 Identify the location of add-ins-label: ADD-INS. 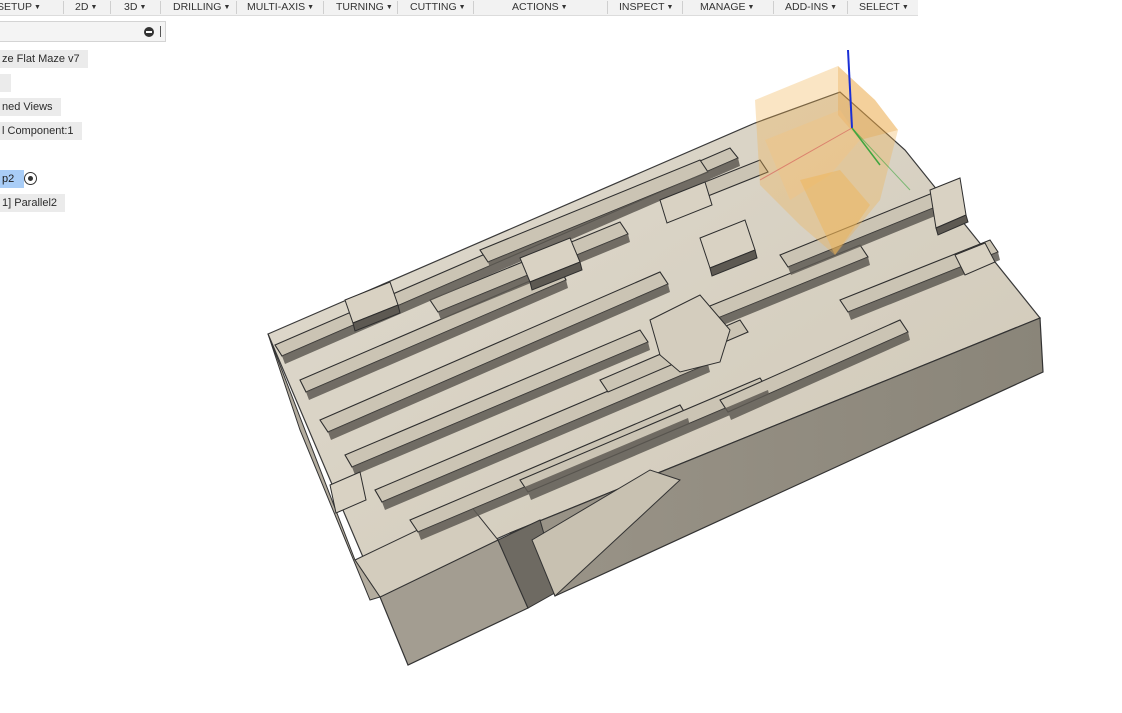
(807, 7).